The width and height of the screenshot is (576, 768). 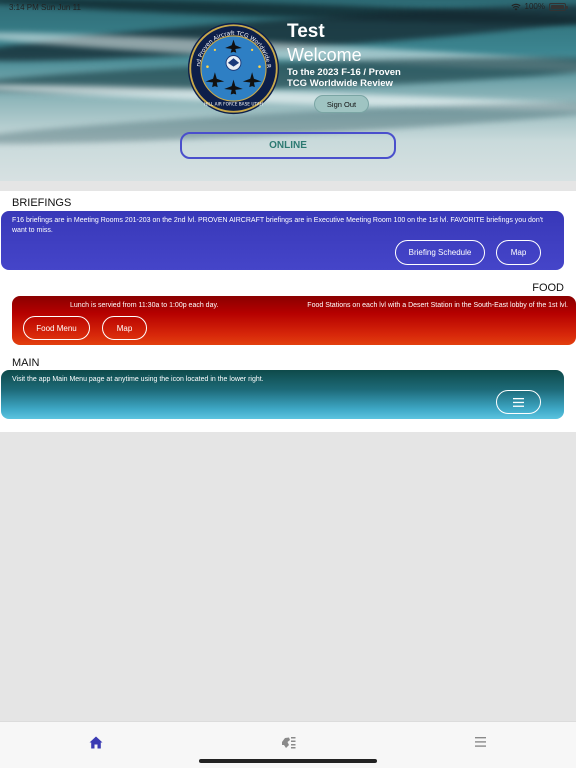 I want to click on briefings-icon, so click(x=288, y=742).